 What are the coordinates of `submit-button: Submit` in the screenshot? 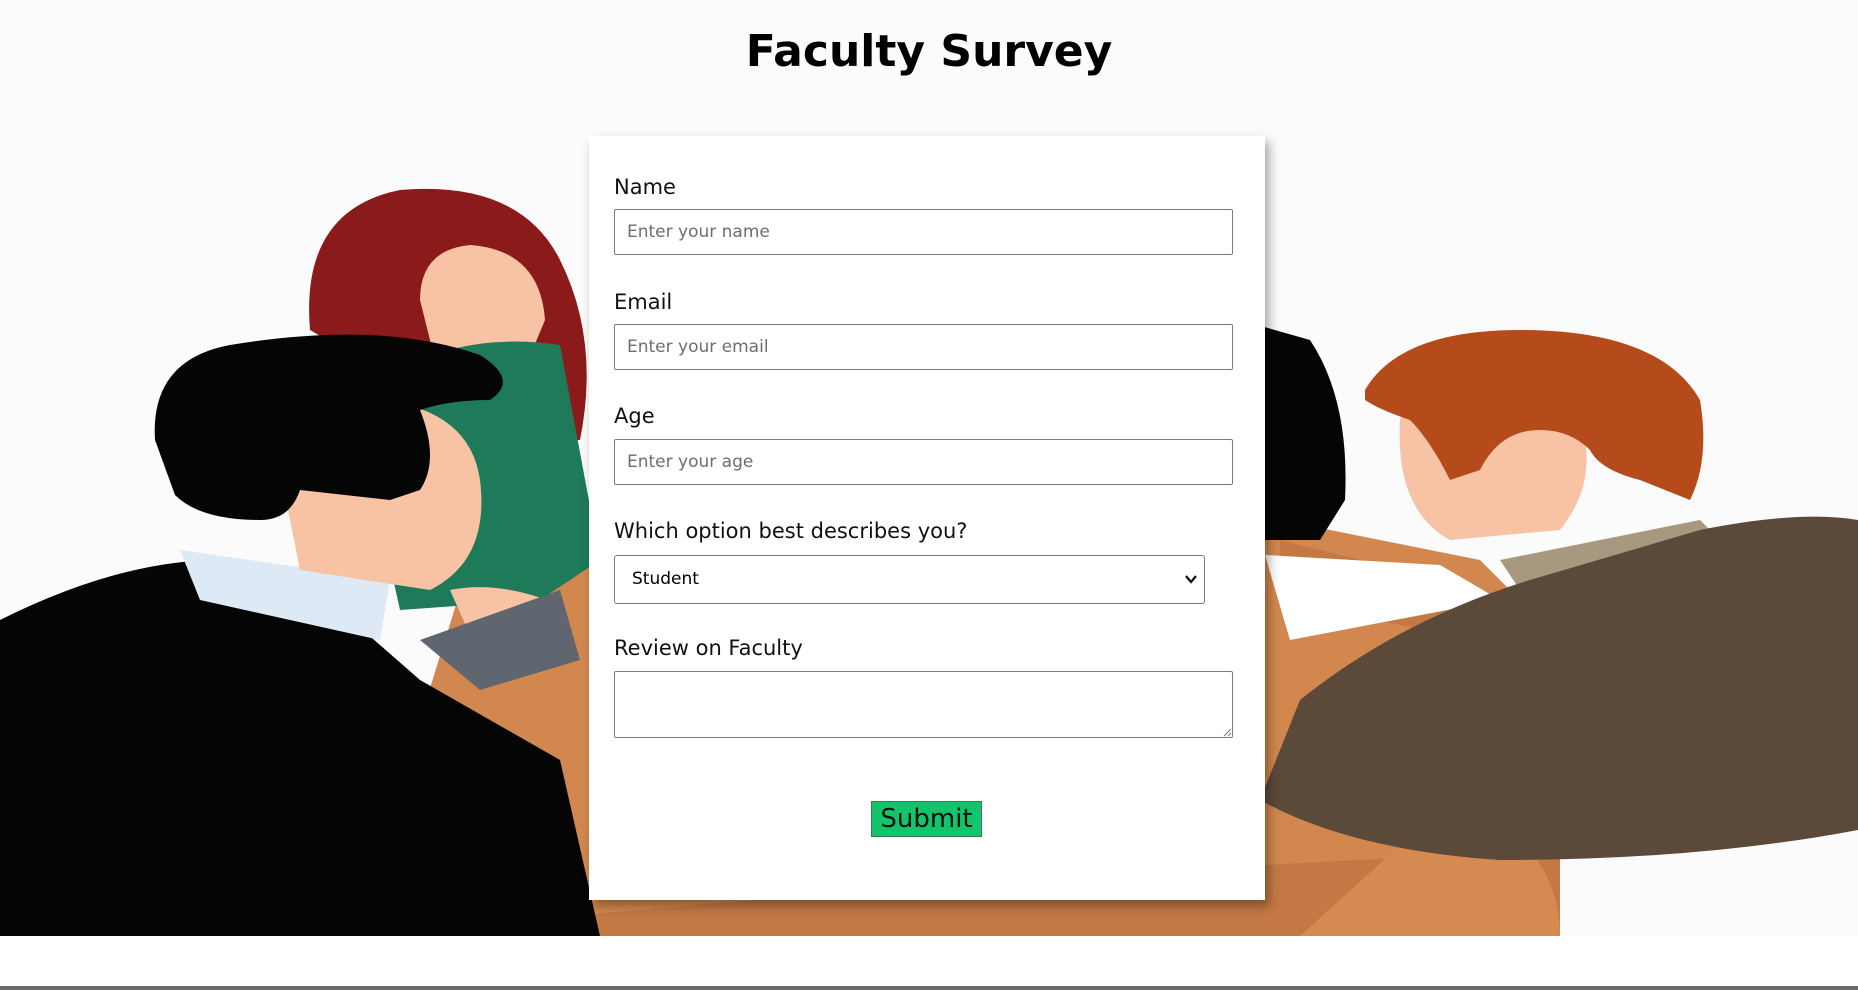 It's located at (926, 819).